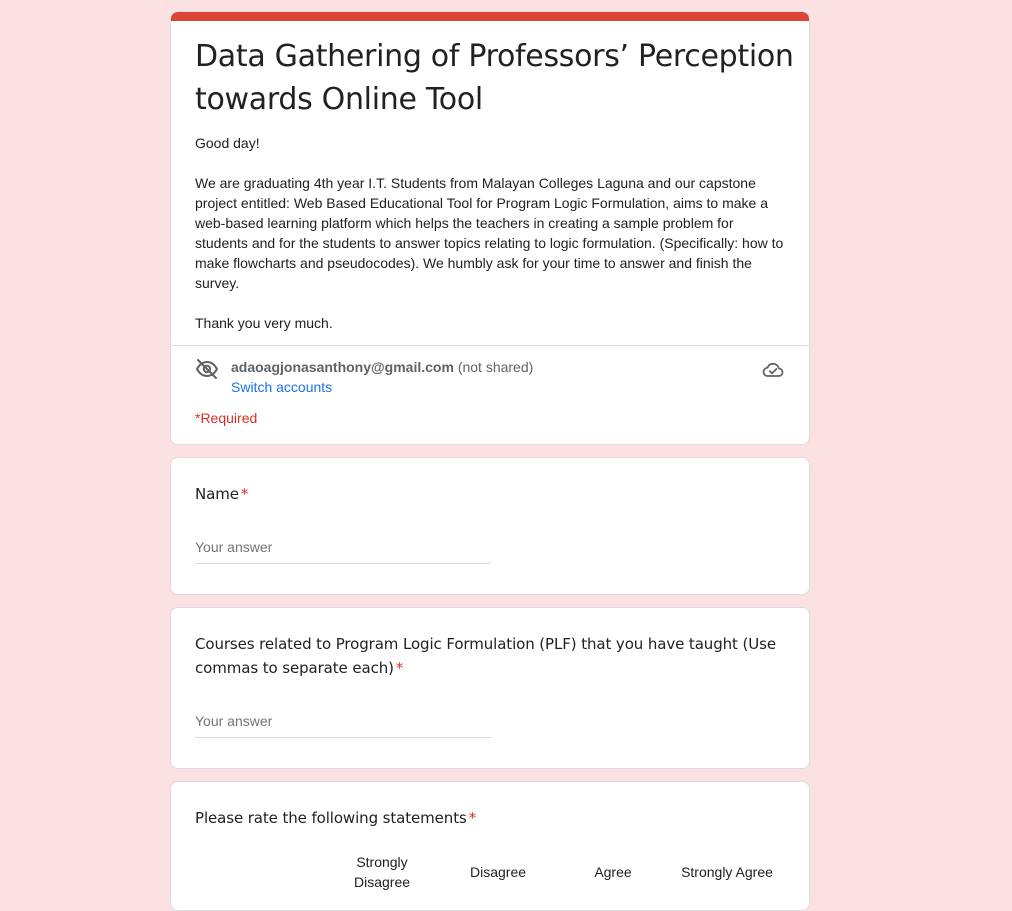  What do you see at coordinates (331, 818) in the screenshot?
I see `question-text: Please rate the following statements` at bounding box center [331, 818].